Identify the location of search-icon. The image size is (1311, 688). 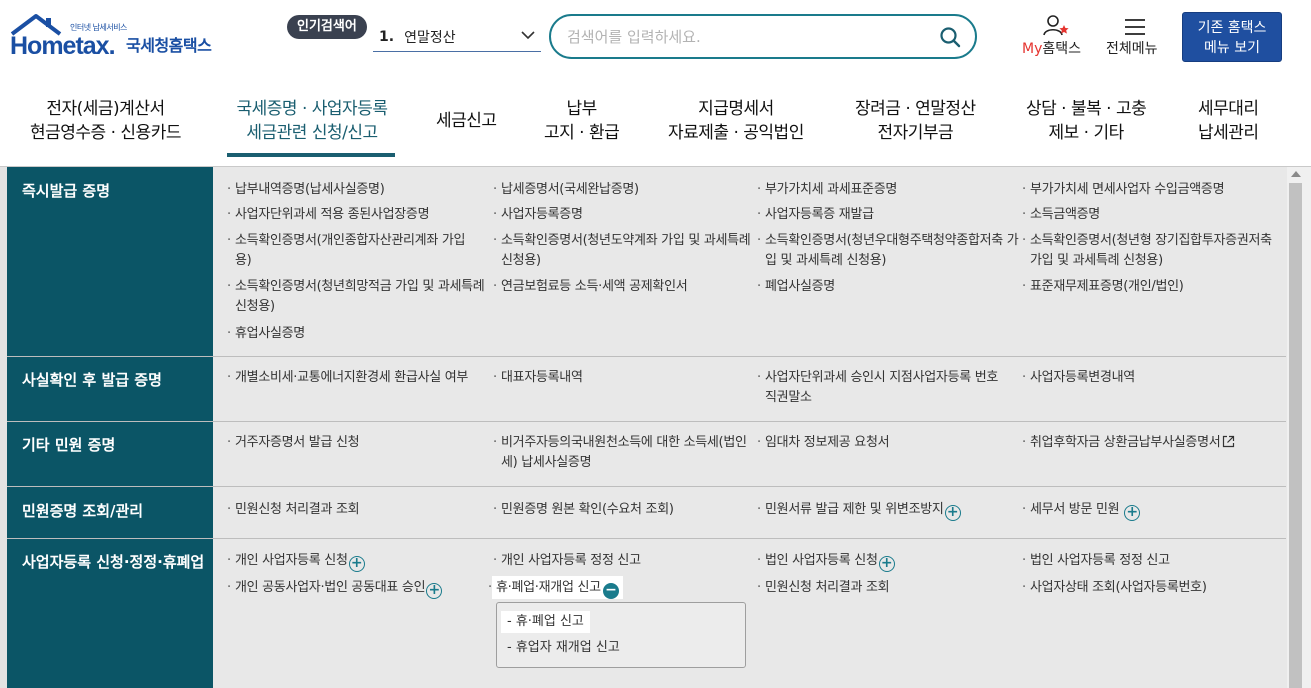
(950, 37).